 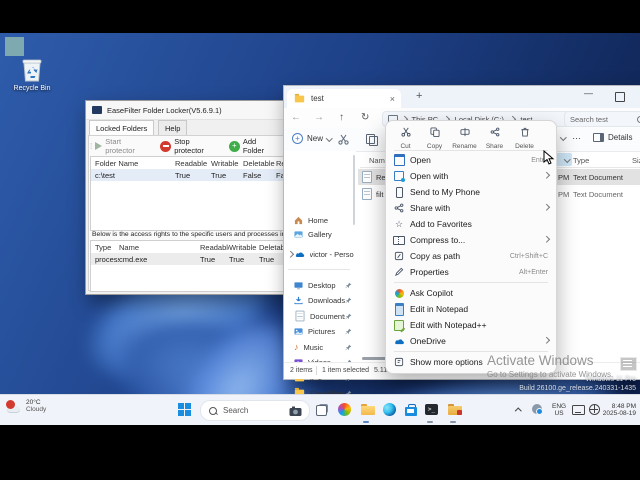 What do you see at coordinates (213, 410) in the screenshot?
I see `search-icon` at bounding box center [213, 410].